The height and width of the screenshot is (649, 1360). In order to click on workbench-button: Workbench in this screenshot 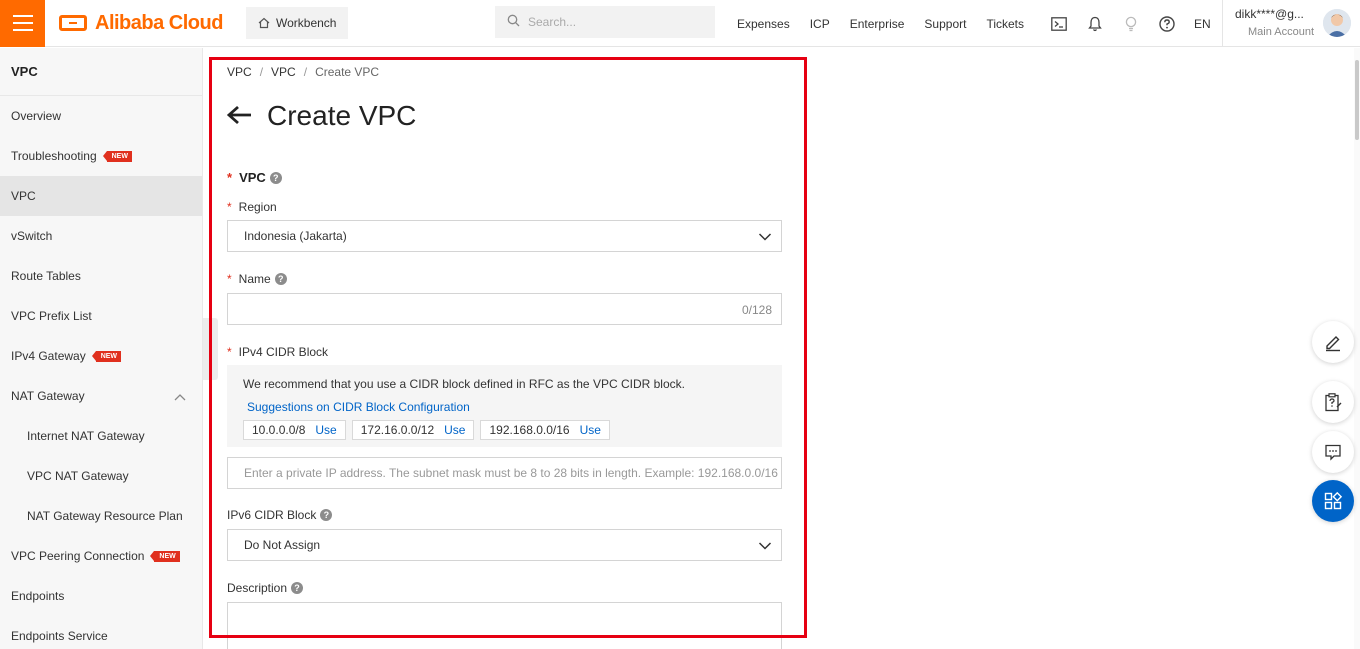, I will do `click(297, 23)`.